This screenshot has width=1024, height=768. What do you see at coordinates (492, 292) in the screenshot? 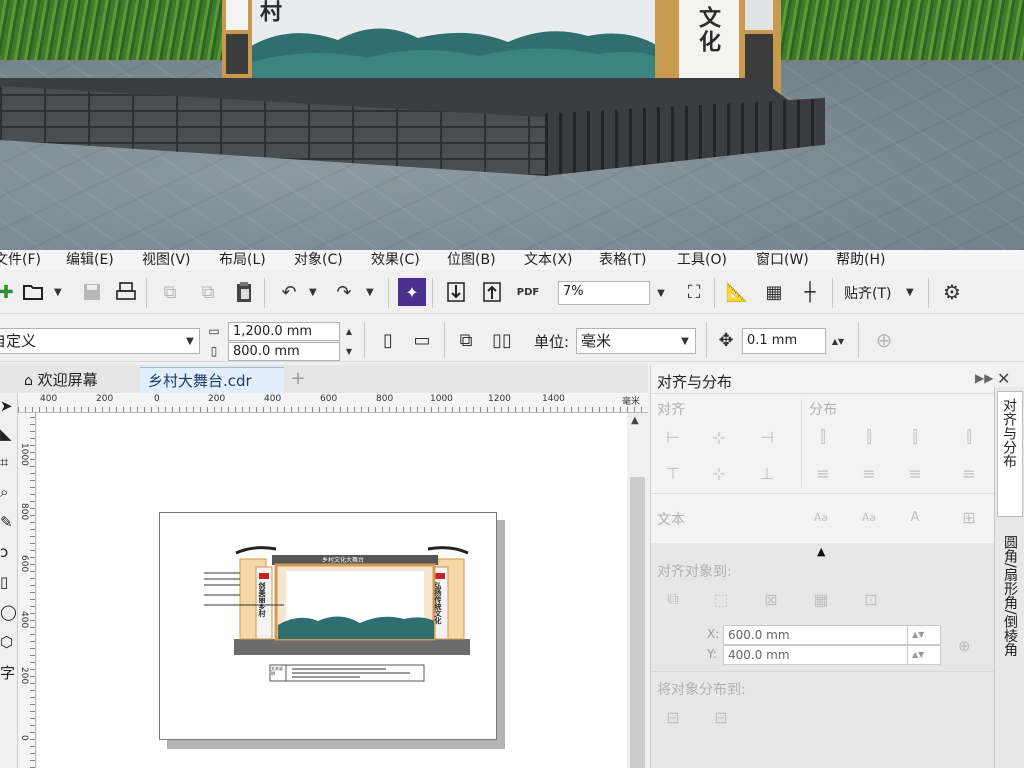
I see `export-icon` at bounding box center [492, 292].